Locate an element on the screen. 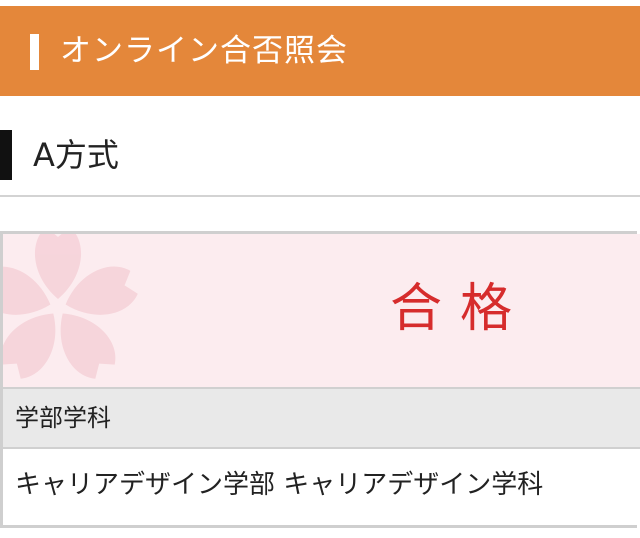 The image size is (640, 538). page-title: オンライン合否照会 is located at coordinates (204, 51).